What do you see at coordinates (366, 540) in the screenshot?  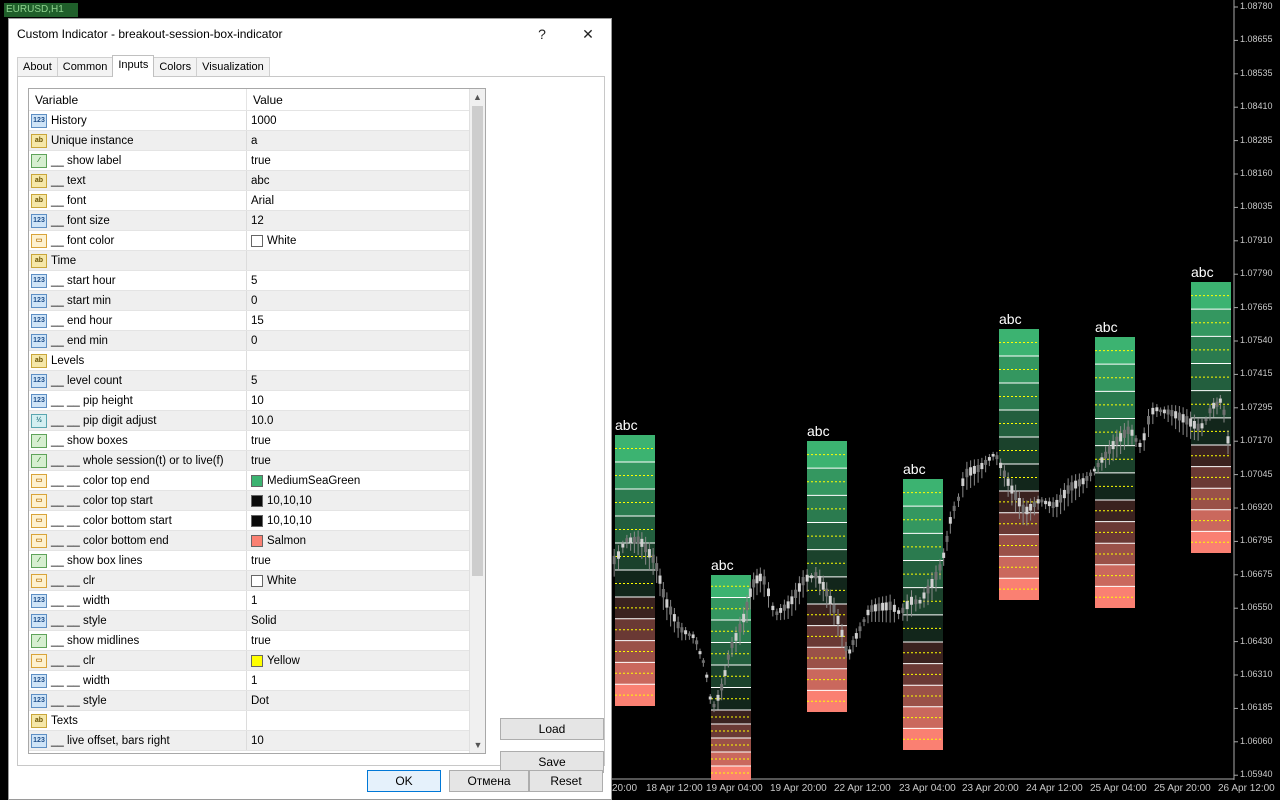 I see `input-value: Salmon` at bounding box center [366, 540].